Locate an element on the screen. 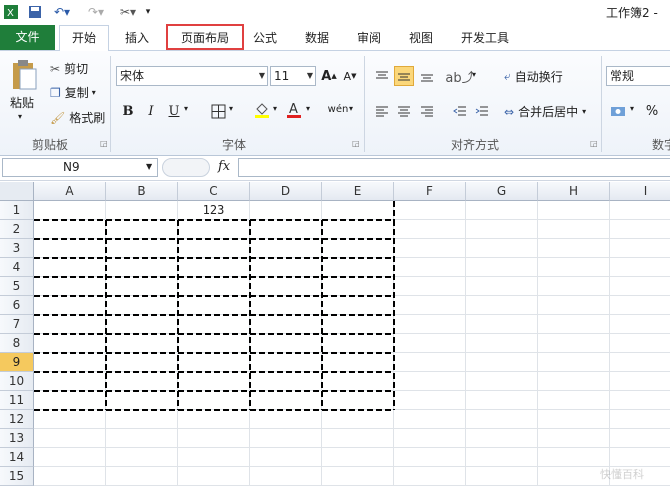 This screenshot has height=489, width=670. svg-text: A is located at coordinates (293, 109).